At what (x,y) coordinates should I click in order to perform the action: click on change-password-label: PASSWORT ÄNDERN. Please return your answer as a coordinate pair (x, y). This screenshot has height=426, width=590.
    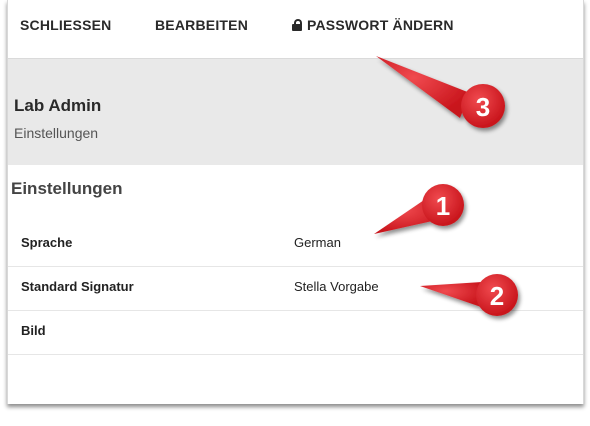
    Looking at the image, I should click on (380, 25).